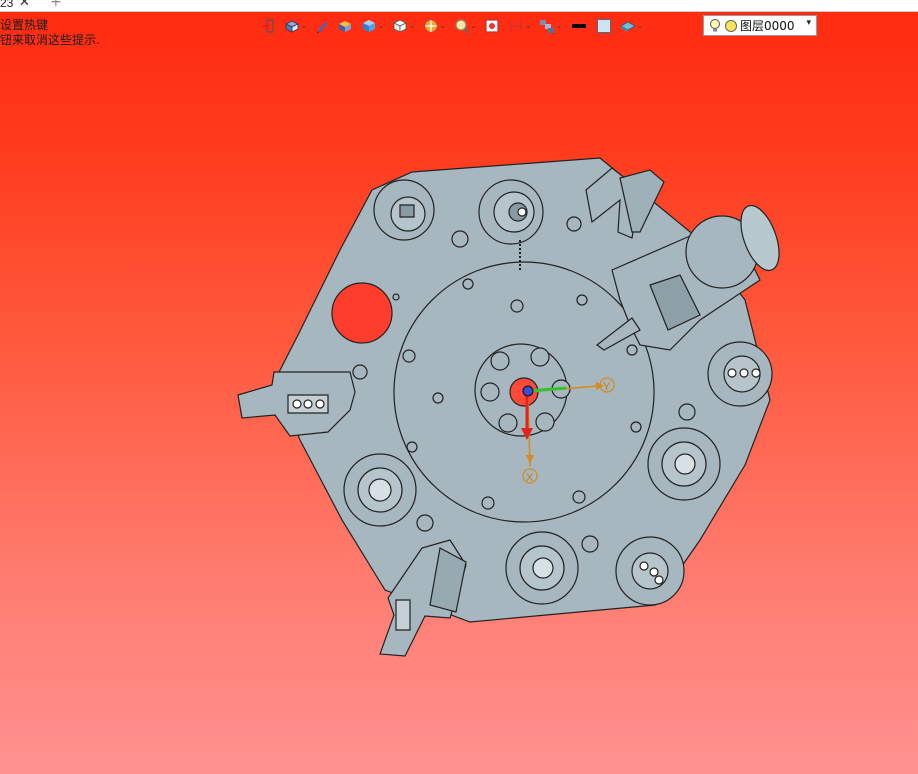 The image size is (918, 774). What do you see at coordinates (542, 568) in the screenshot?
I see `station-bottom` at bounding box center [542, 568].